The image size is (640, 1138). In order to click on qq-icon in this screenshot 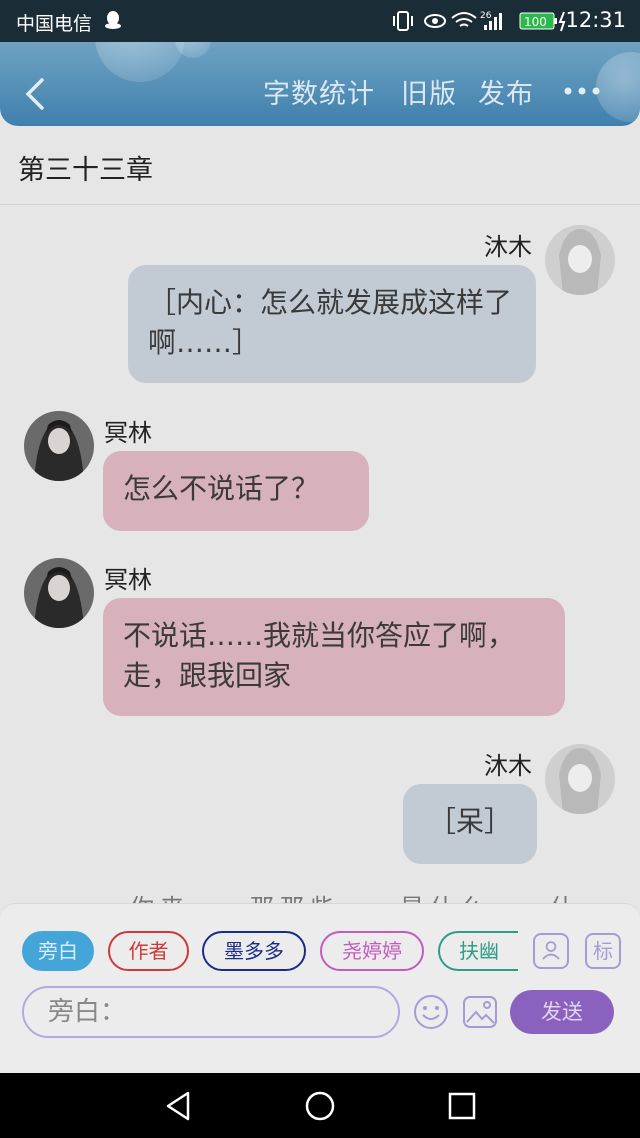, I will do `click(113, 20)`.